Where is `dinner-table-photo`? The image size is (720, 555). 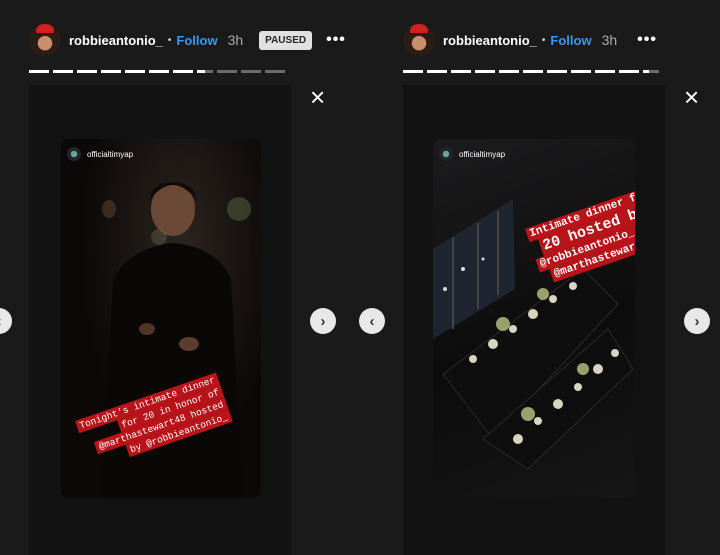
dinner-table-photo is located at coordinates (533, 334).